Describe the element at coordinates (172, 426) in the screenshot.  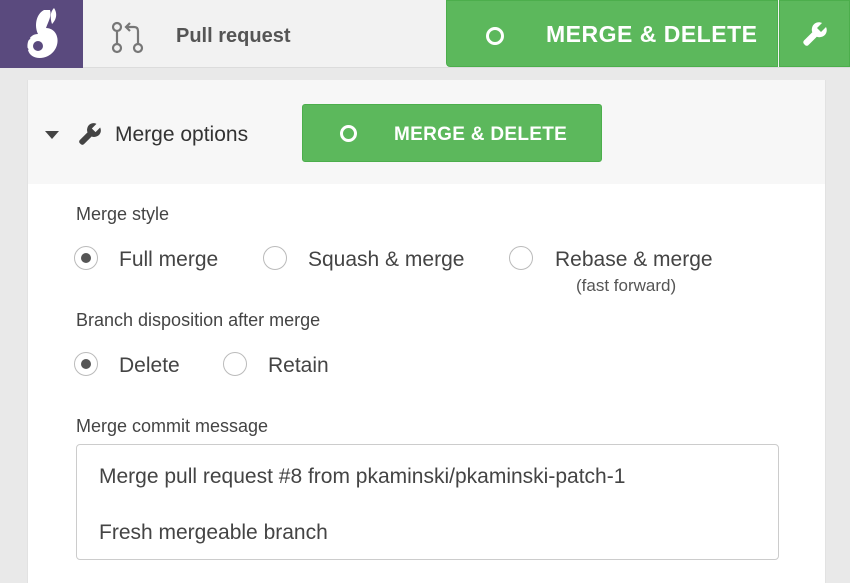
I see `commit-message-label: Merge commit message` at that location.